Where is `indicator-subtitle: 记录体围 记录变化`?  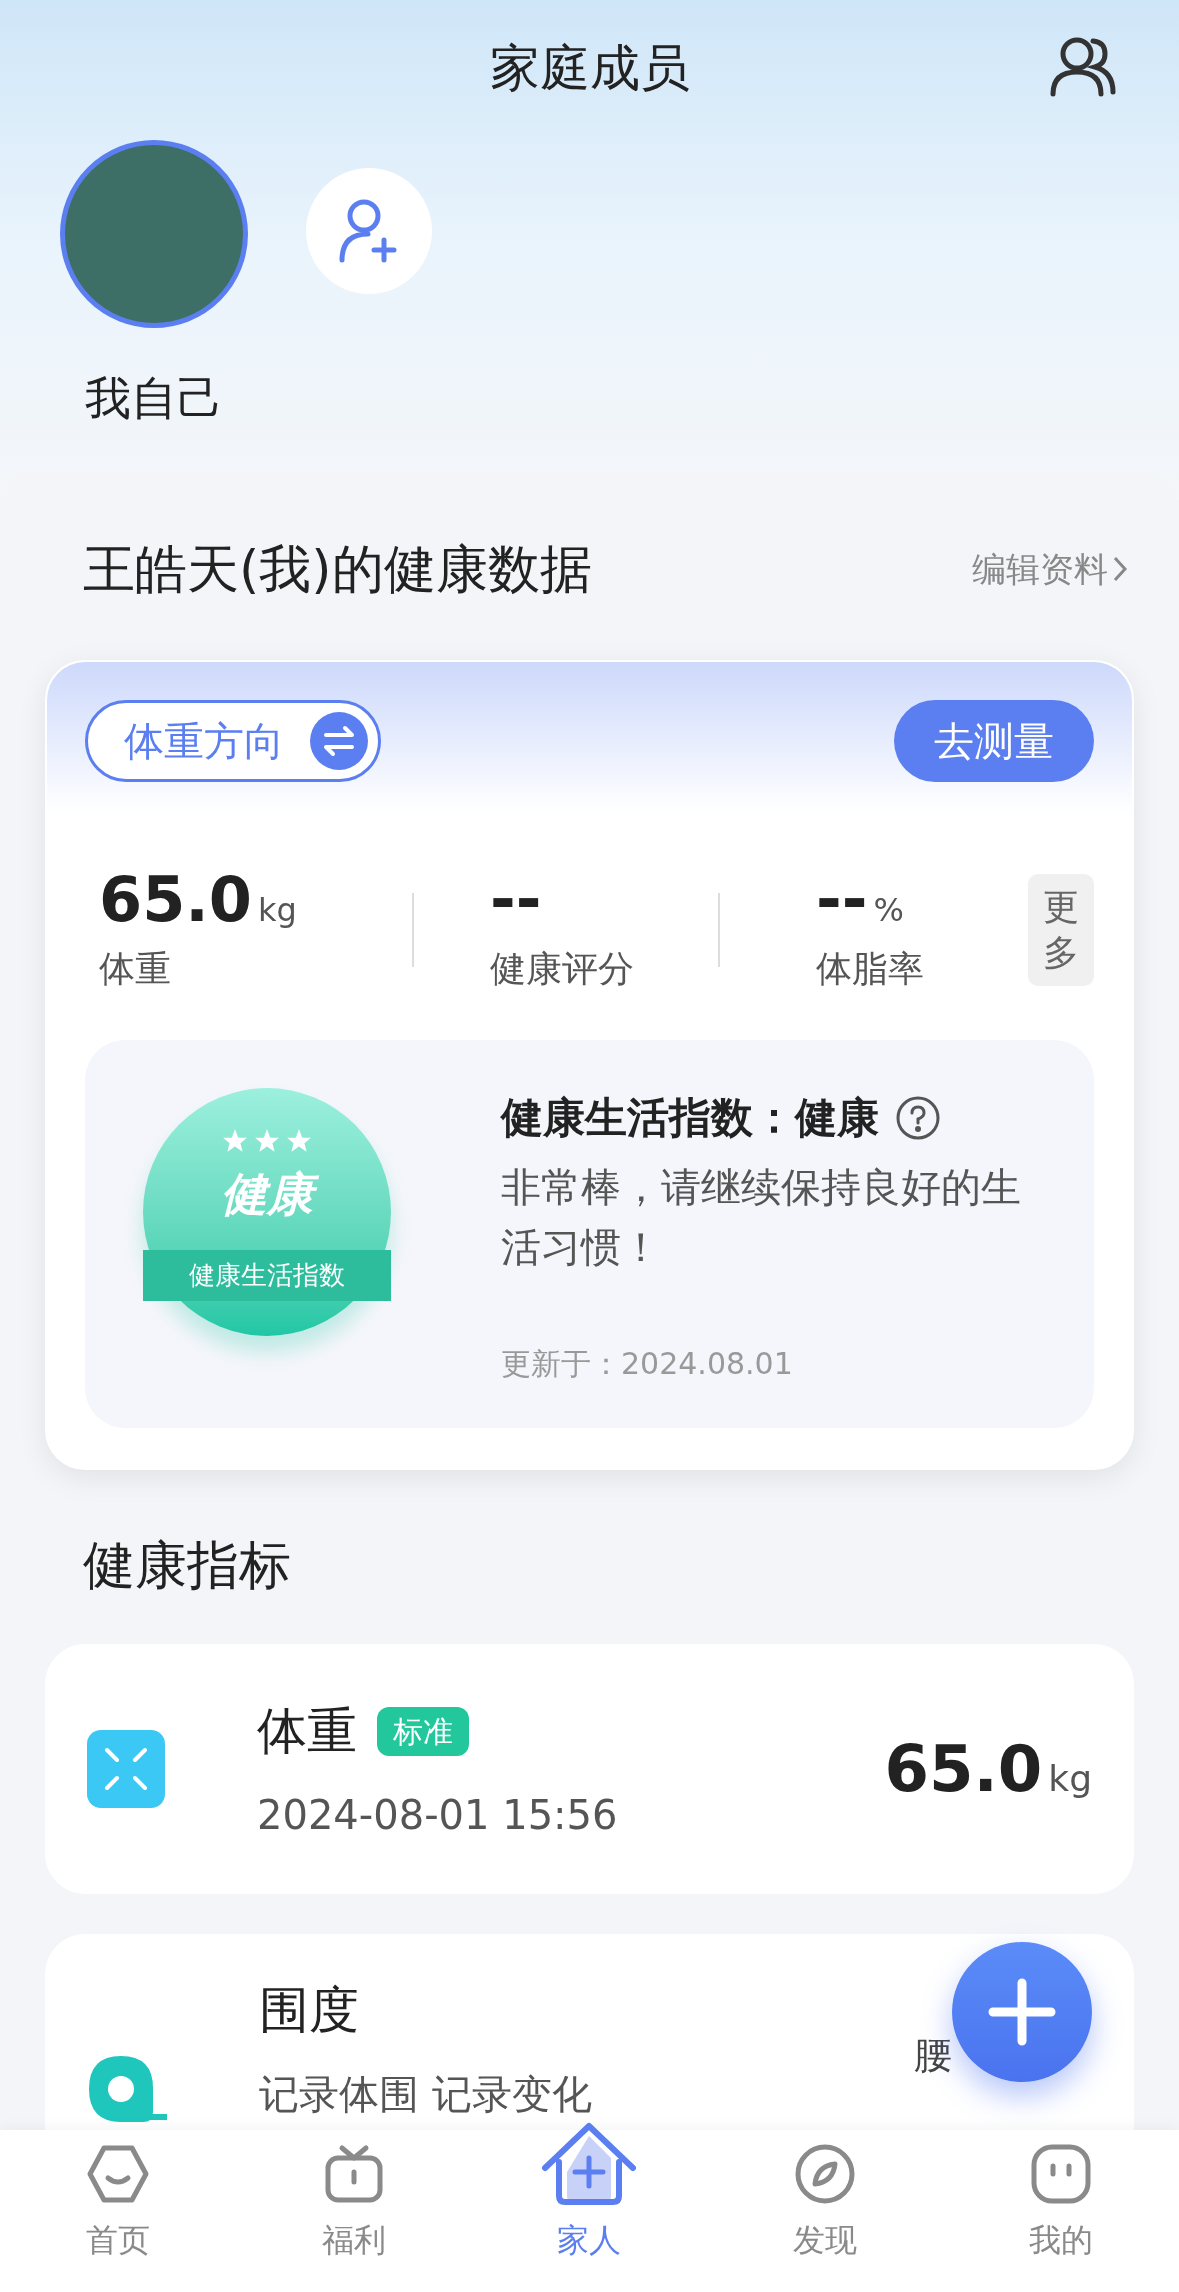
indicator-subtitle: 记录体围 记录变化 is located at coordinates (425, 2094).